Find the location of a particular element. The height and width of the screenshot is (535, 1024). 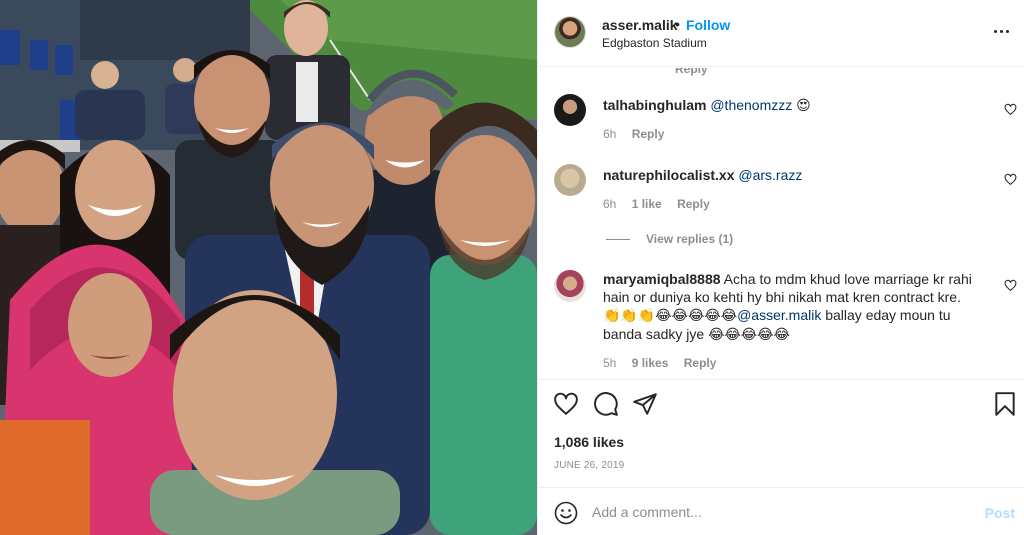

comment-time: 5h is located at coordinates (609, 363).